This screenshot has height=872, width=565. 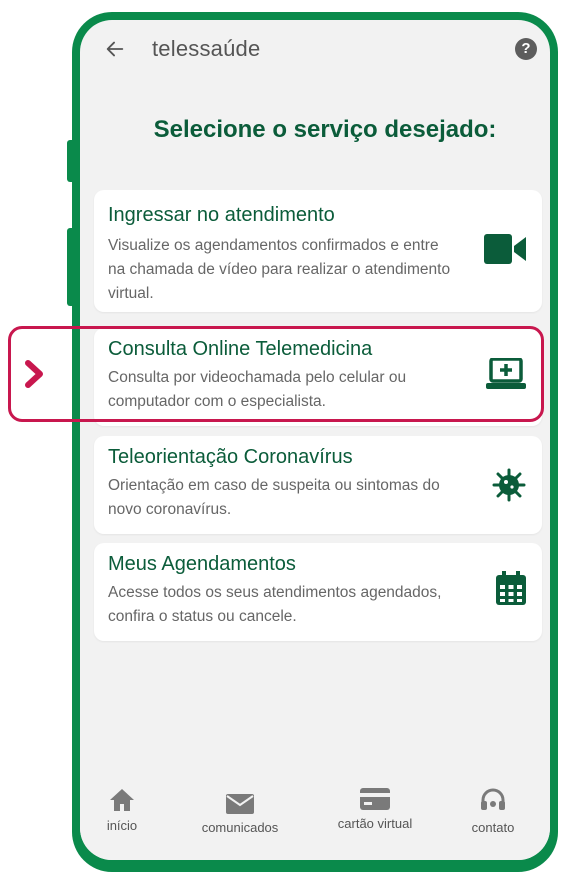 I want to click on app-title: telessaúde, so click(x=206, y=48).